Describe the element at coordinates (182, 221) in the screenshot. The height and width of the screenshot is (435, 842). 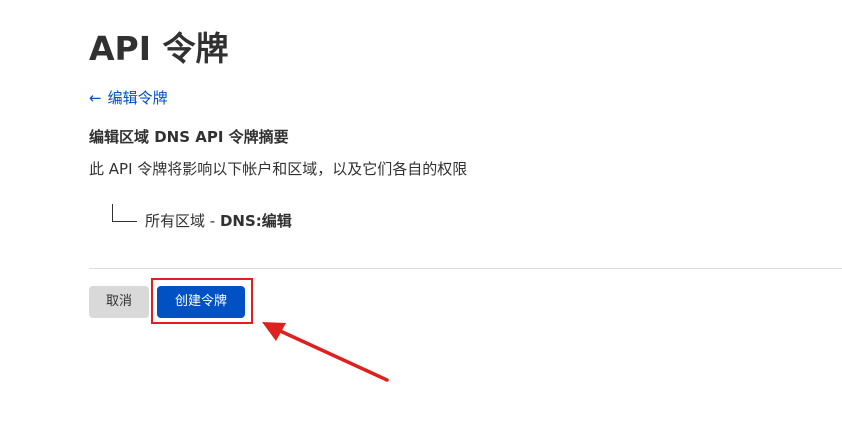
I see `permission-scope: 所有区域 -` at that location.